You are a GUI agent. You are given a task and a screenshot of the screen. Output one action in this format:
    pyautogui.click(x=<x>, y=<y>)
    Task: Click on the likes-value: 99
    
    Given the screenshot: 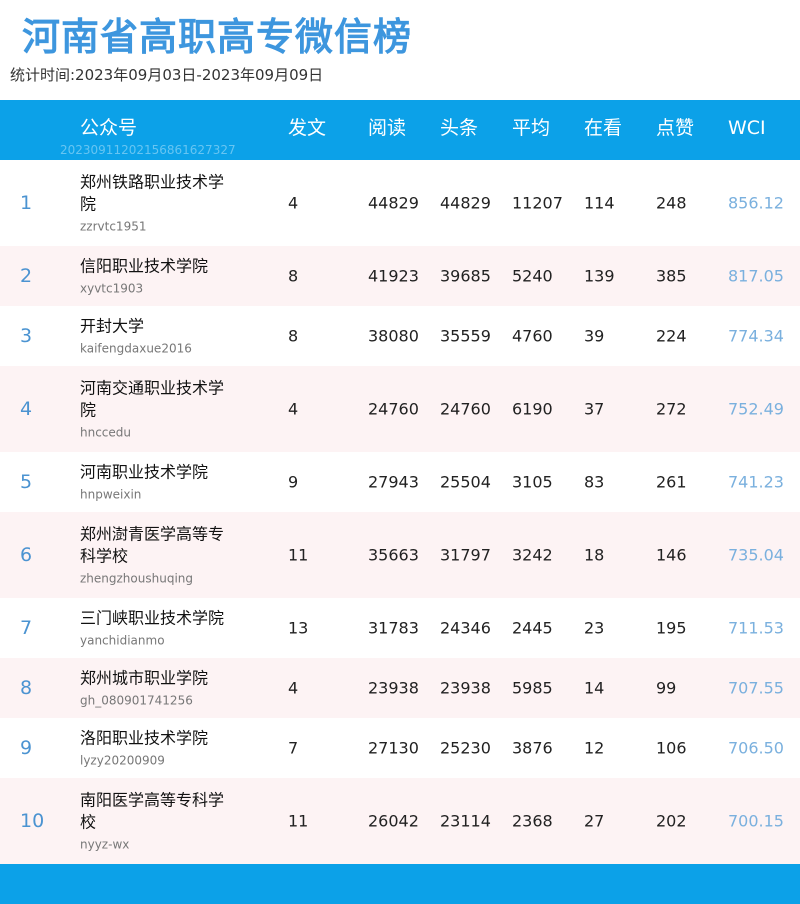 What is the action you would take?
    pyautogui.click(x=666, y=688)
    